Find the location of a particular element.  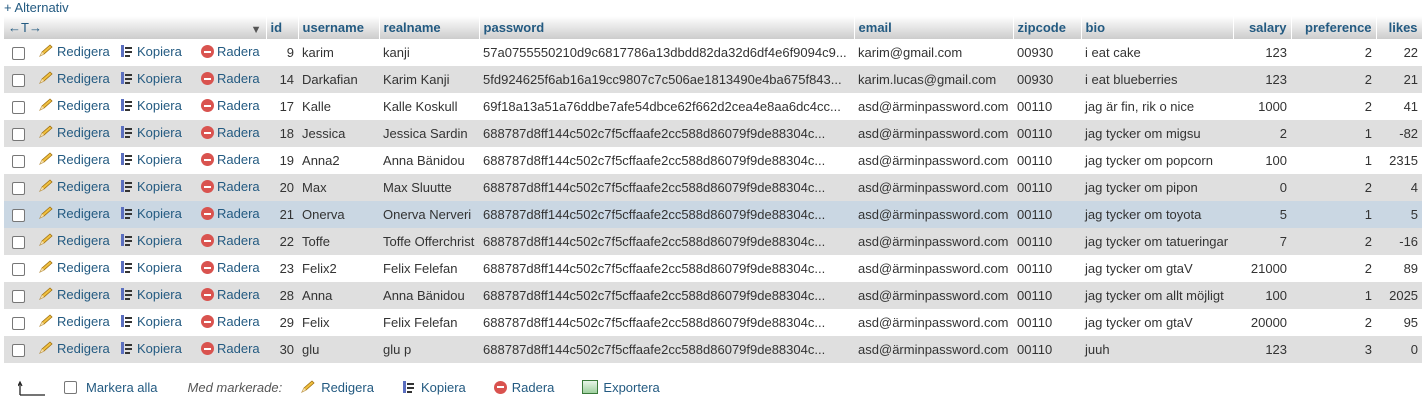

cell-bio: i eat cake is located at coordinates (1157, 52).